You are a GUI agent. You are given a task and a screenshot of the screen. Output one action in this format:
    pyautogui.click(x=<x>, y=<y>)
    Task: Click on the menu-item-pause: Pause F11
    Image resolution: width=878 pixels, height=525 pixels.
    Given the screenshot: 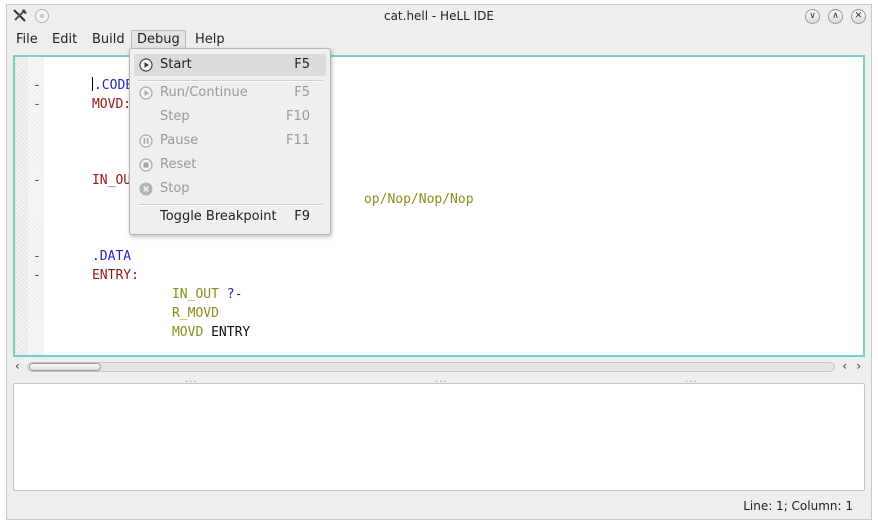 What is the action you would take?
    pyautogui.click(x=230, y=141)
    